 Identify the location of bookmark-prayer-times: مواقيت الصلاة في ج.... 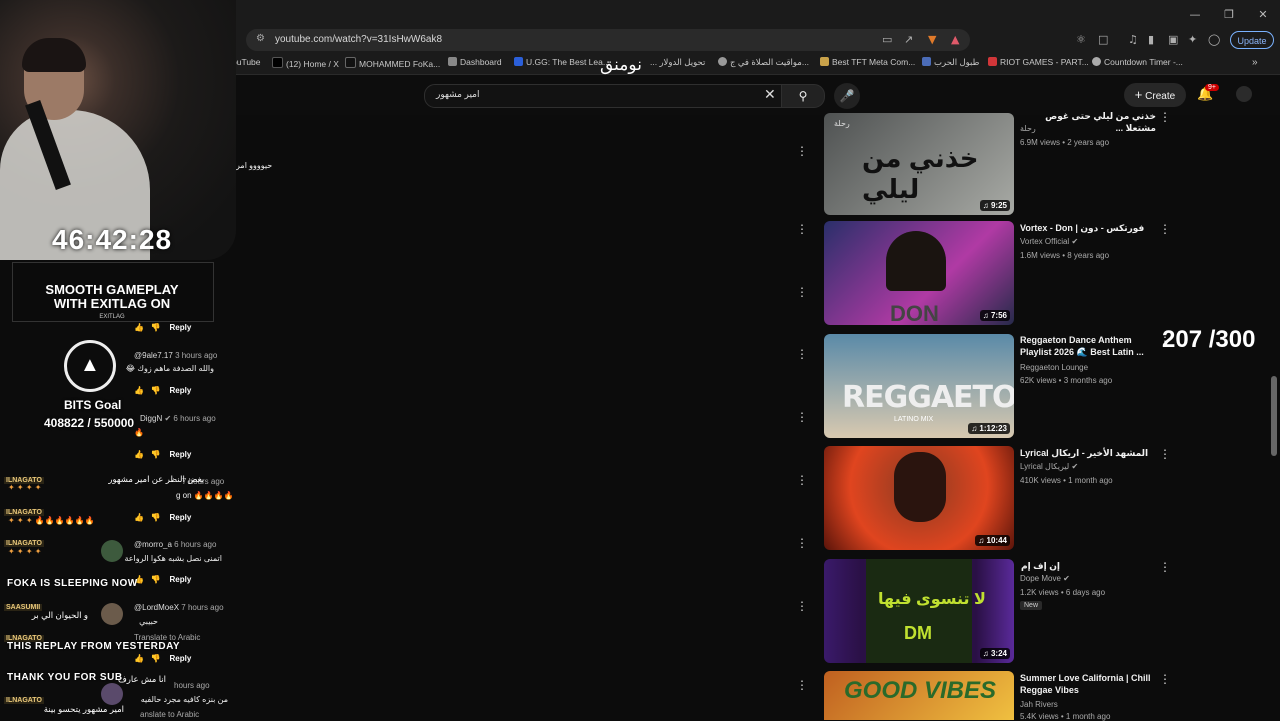
(763, 62).